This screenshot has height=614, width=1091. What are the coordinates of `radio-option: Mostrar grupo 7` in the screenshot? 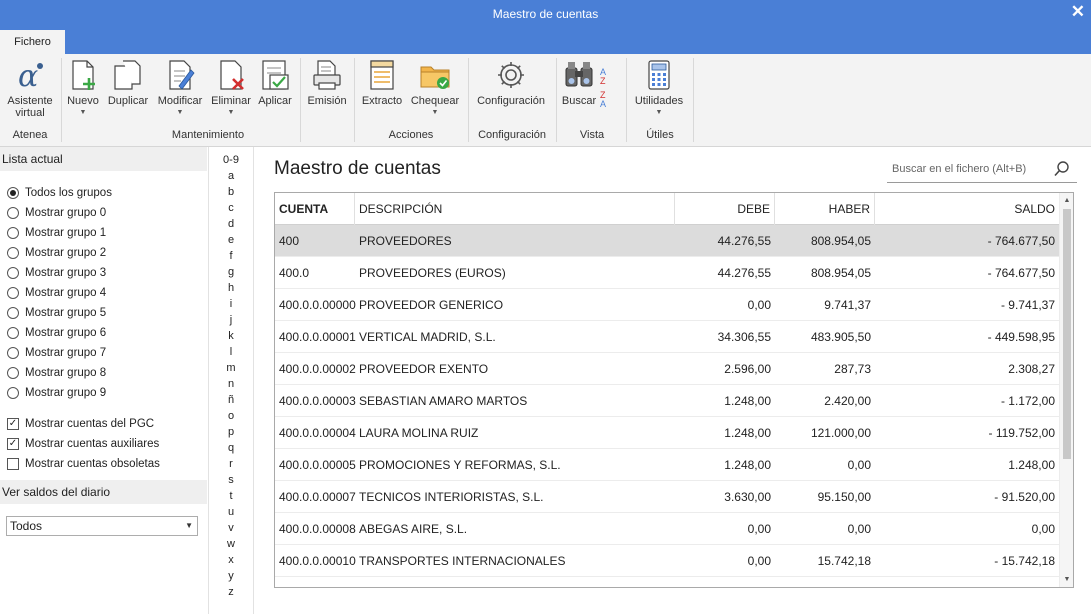 It's located at (56, 353).